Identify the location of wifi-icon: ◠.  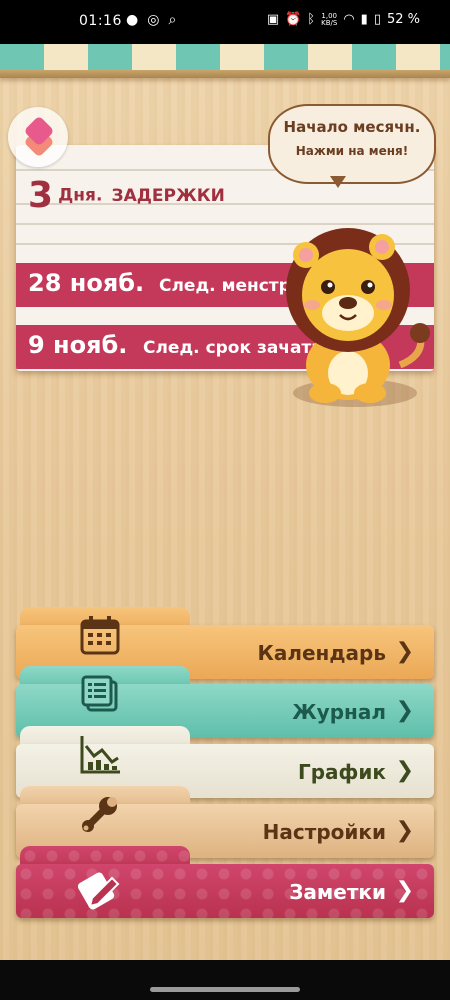
(349, 19).